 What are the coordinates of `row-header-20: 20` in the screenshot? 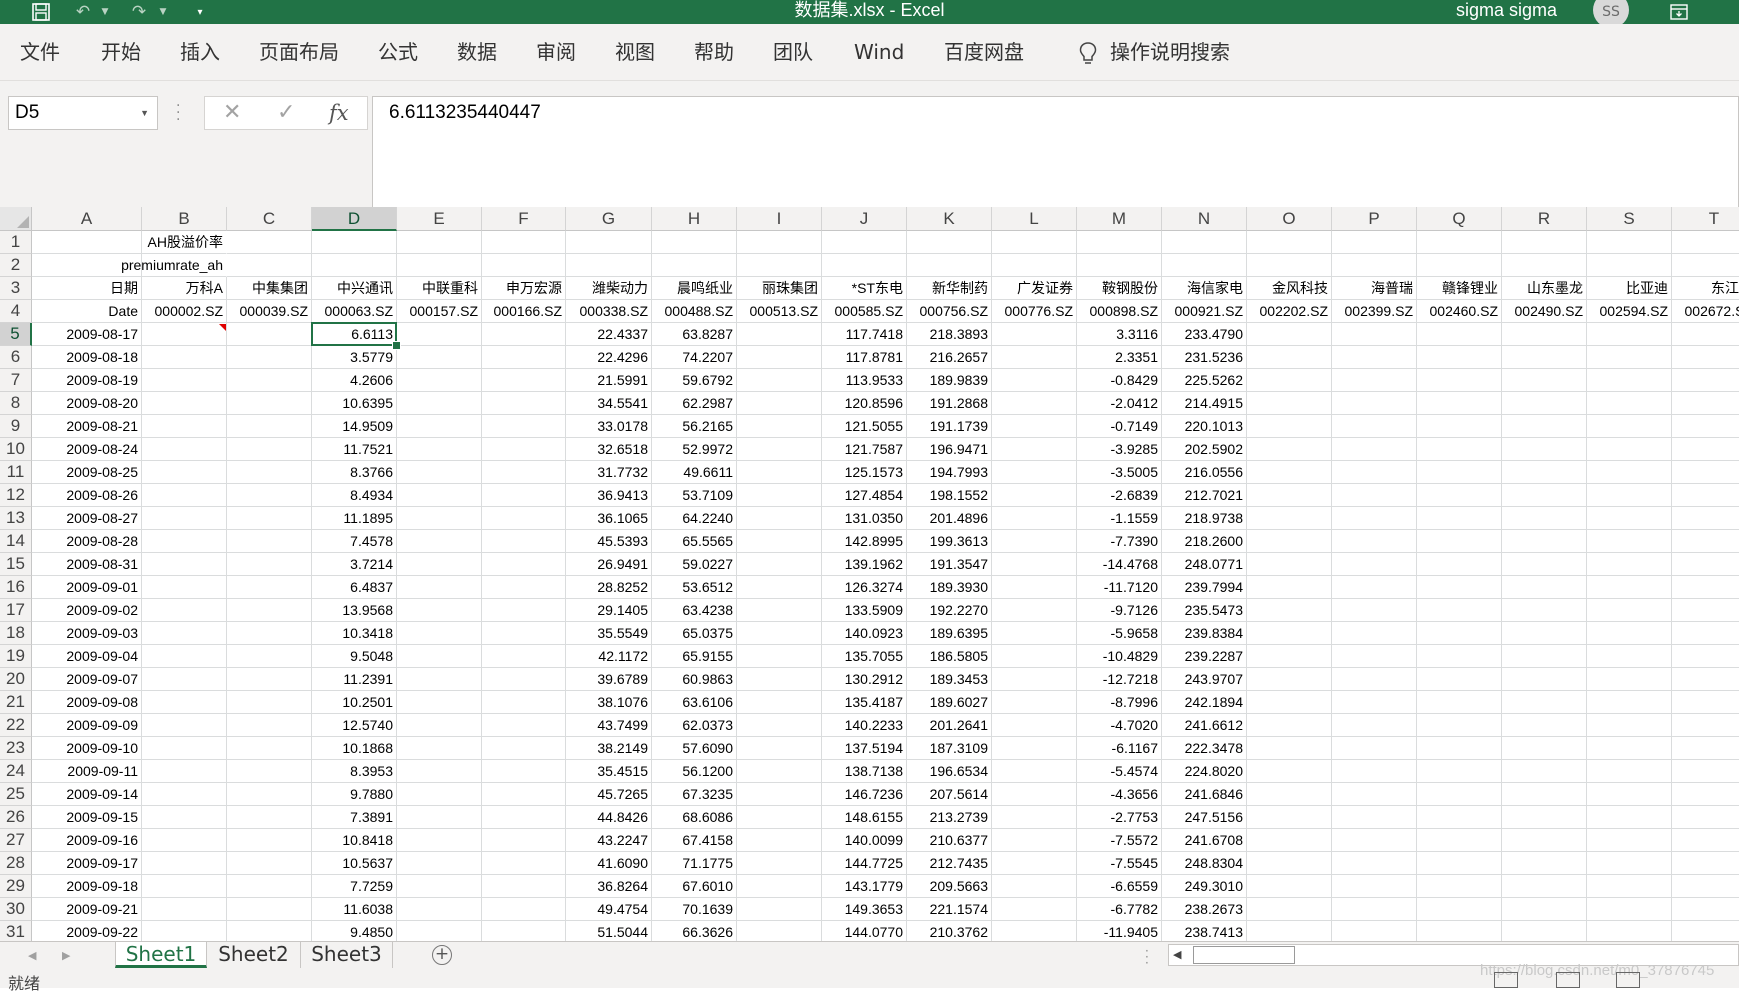 It's located at (16, 679).